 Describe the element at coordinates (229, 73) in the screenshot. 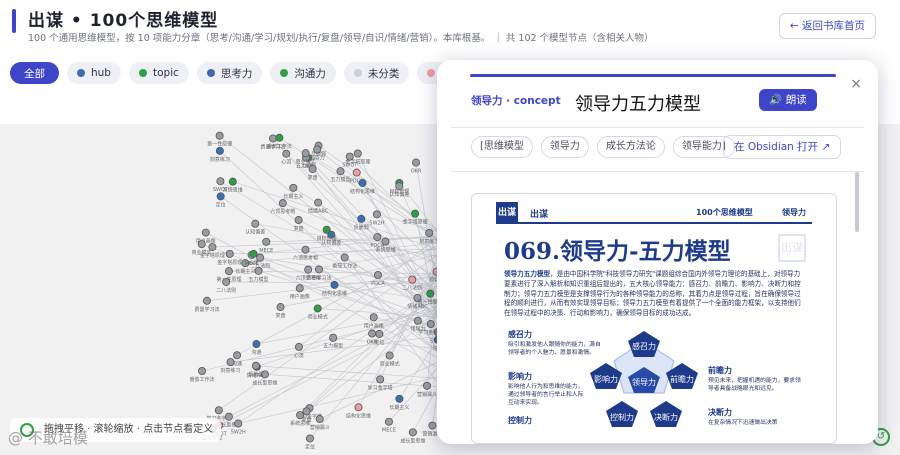

I see `filter-chip-thinking: 思考力` at that location.